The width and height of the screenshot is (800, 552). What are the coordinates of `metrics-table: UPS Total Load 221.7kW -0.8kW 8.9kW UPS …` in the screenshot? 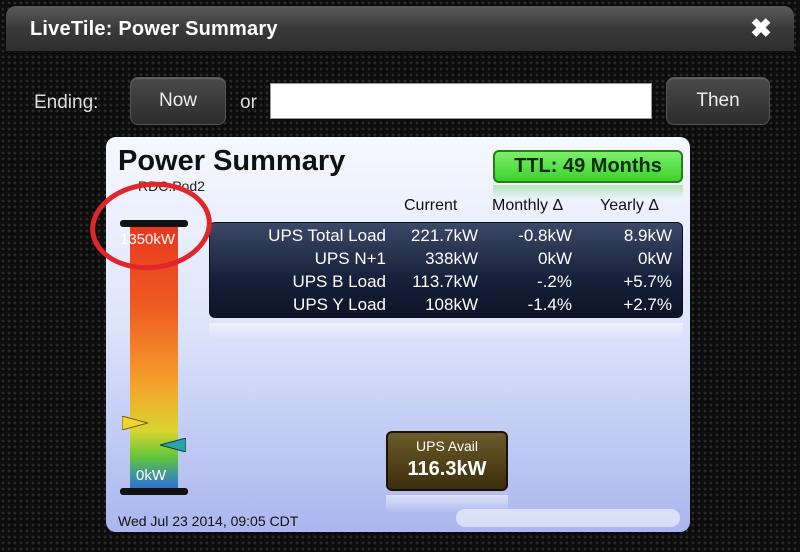 It's located at (446, 270).